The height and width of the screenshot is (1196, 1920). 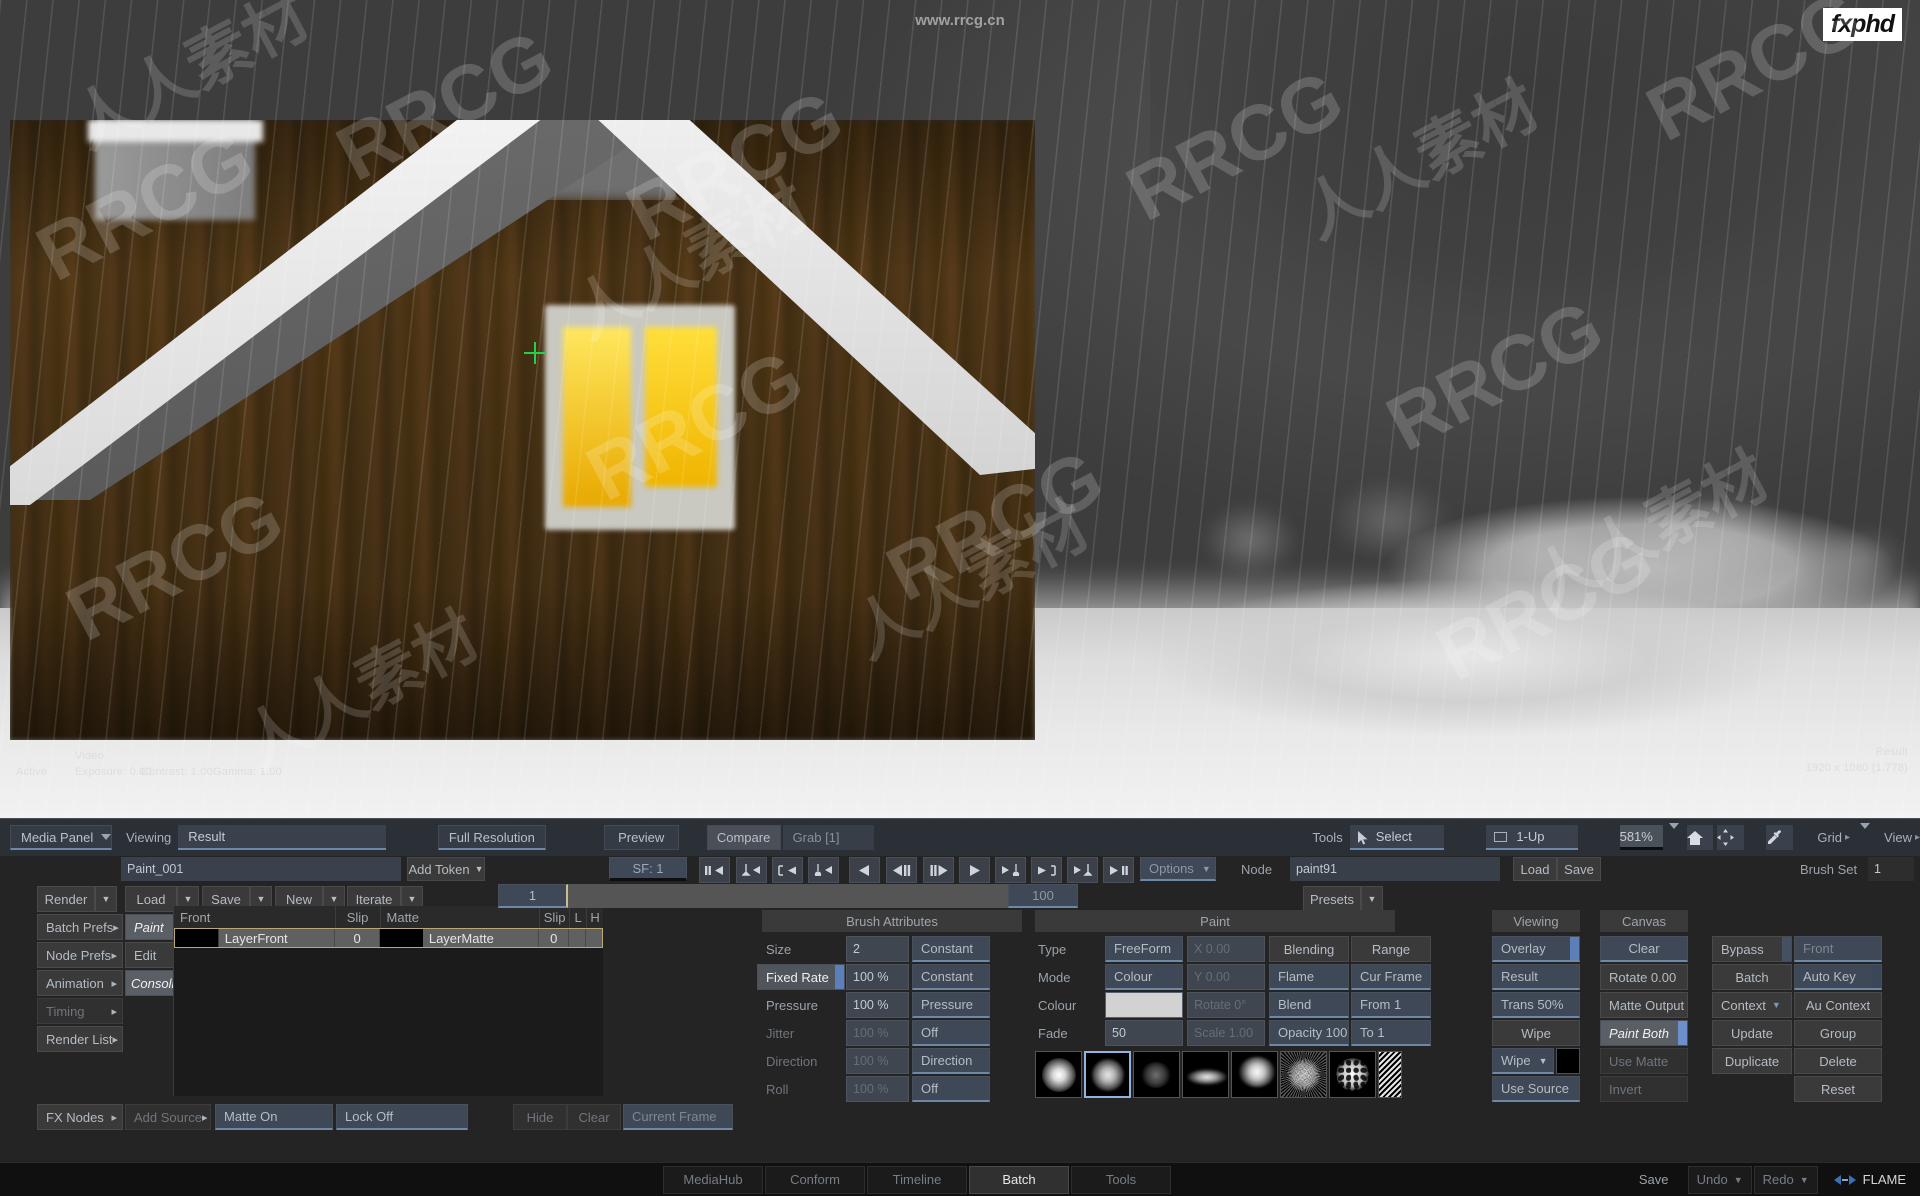 I want to click on matte-on-button: Matte On, so click(x=274, y=1117).